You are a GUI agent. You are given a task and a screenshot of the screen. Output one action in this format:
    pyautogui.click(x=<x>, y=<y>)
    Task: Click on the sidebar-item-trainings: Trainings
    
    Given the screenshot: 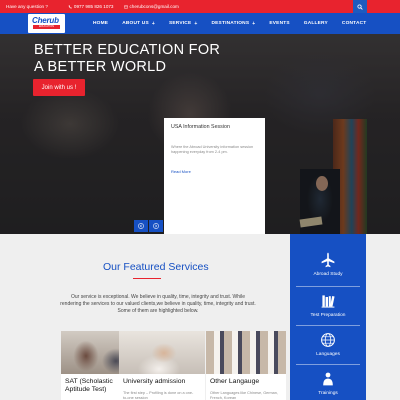 What is the action you would take?
    pyautogui.click(x=328, y=383)
    